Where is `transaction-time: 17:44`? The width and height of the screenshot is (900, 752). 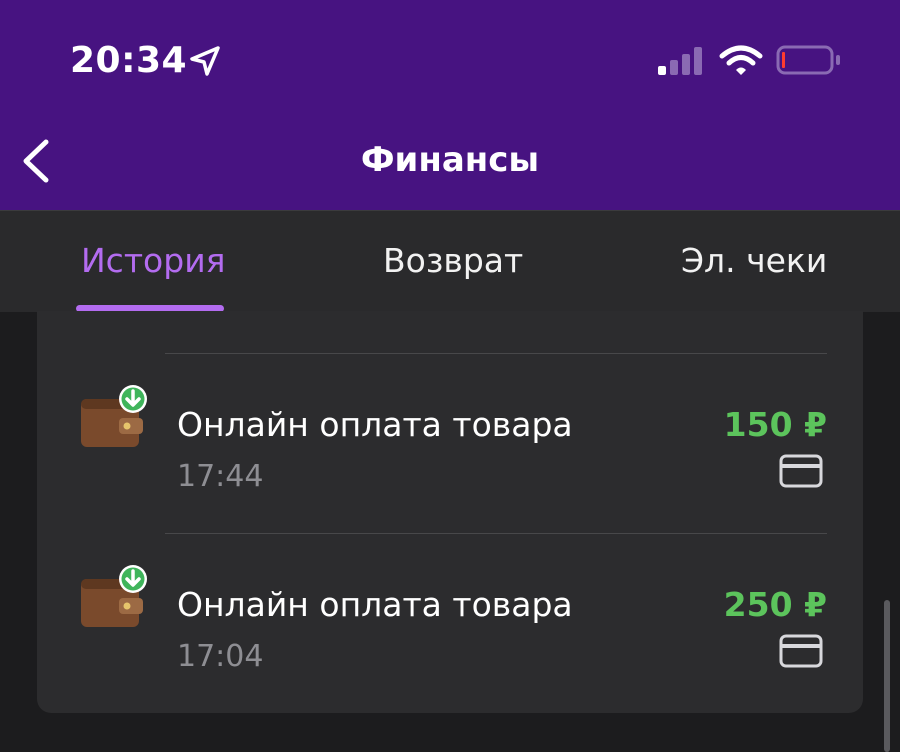
transaction-time: 17:44 is located at coordinates (220, 476).